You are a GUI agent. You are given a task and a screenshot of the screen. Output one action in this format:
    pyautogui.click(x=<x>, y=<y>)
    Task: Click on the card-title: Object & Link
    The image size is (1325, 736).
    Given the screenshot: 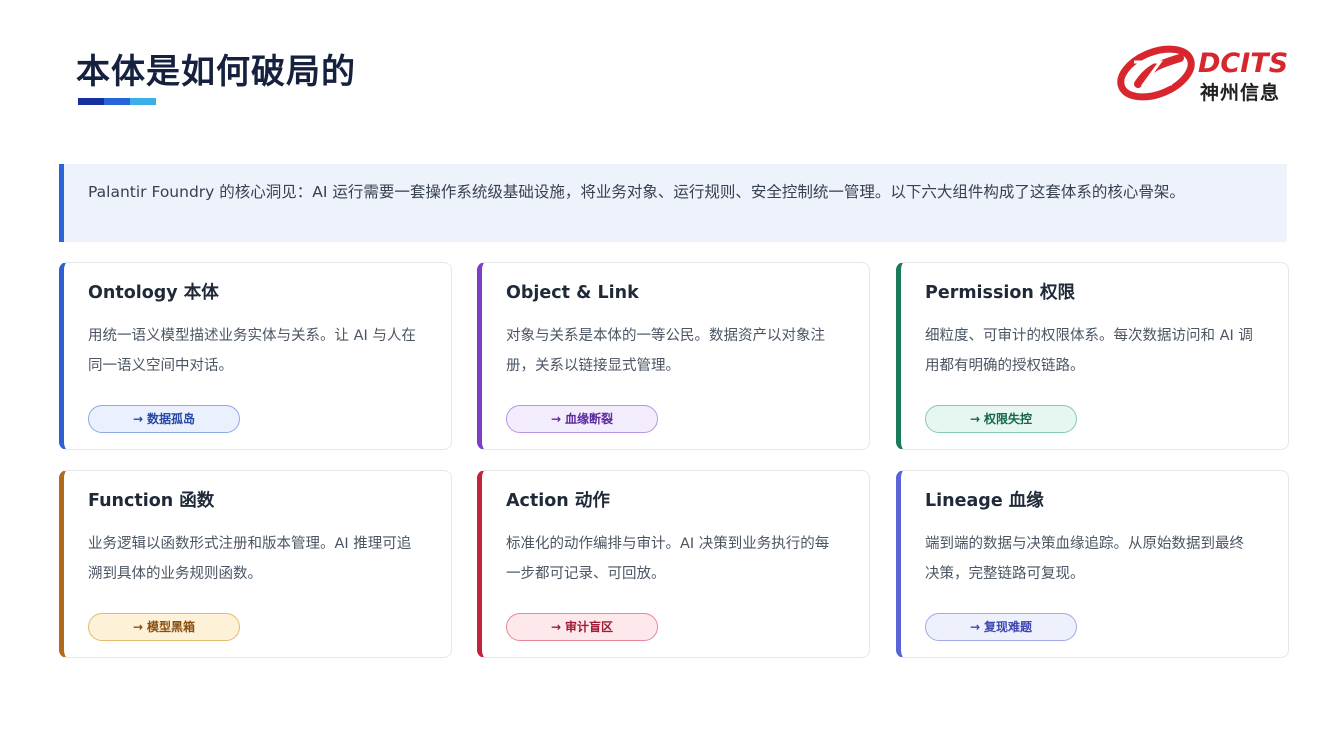 What is the action you would take?
    pyautogui.click(x=572, y=293)
    